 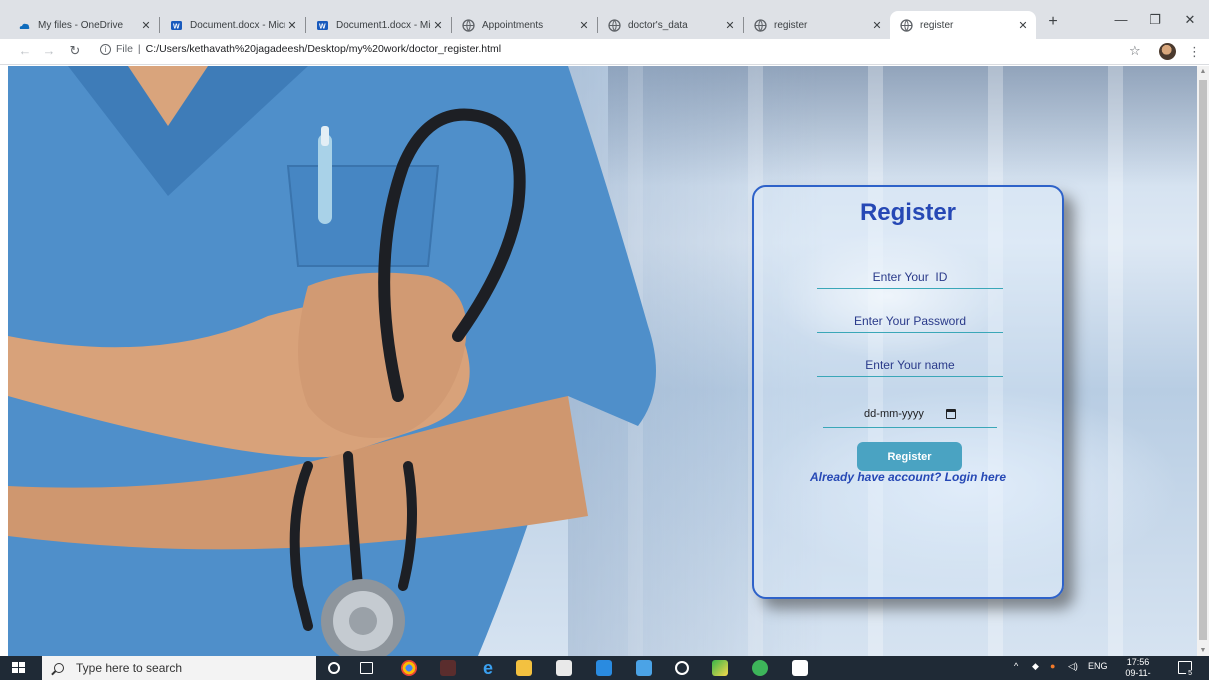 I want to click on notification-icon: 5, so click(x=1186, y=669).